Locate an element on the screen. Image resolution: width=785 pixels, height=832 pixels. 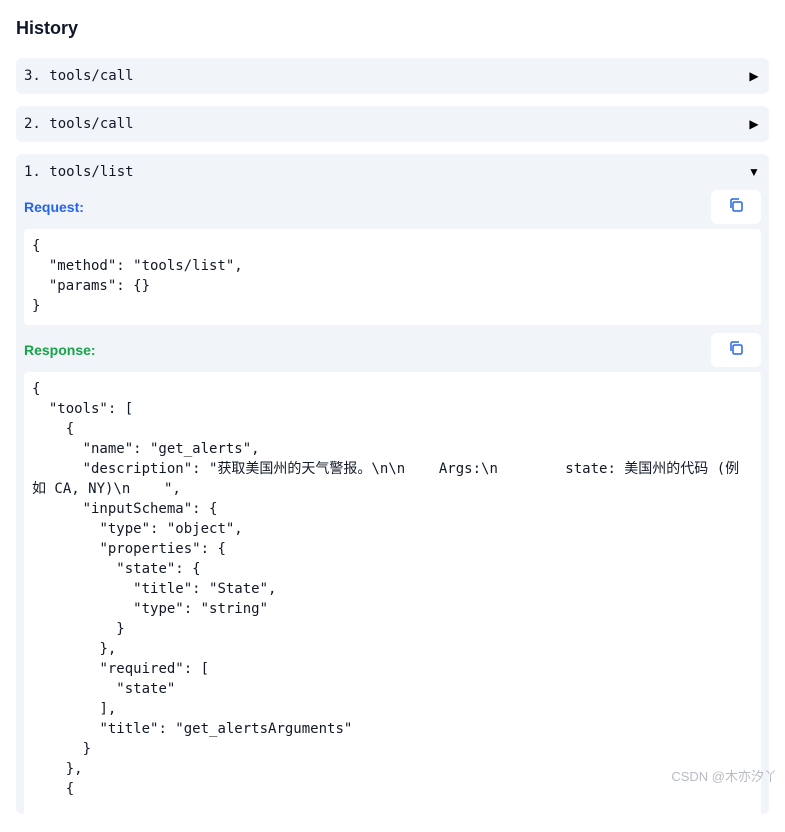
page-title: History is located at coordinates (47, 28).